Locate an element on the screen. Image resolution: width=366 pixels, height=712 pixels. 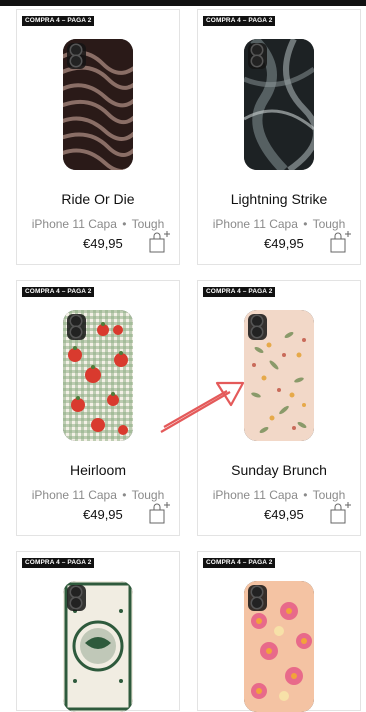
annotation-arrow-icon is located at coordinates (202, 407).